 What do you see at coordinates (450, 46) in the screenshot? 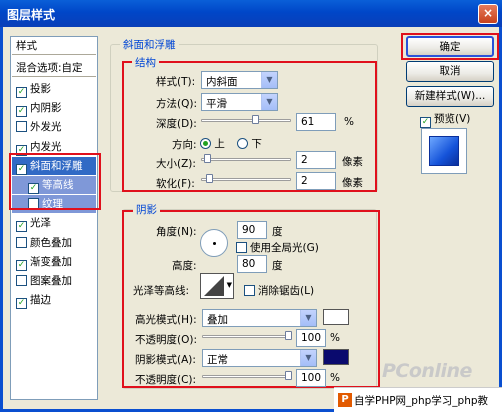
I see `ok-frame` at bounding box center [450, 46].